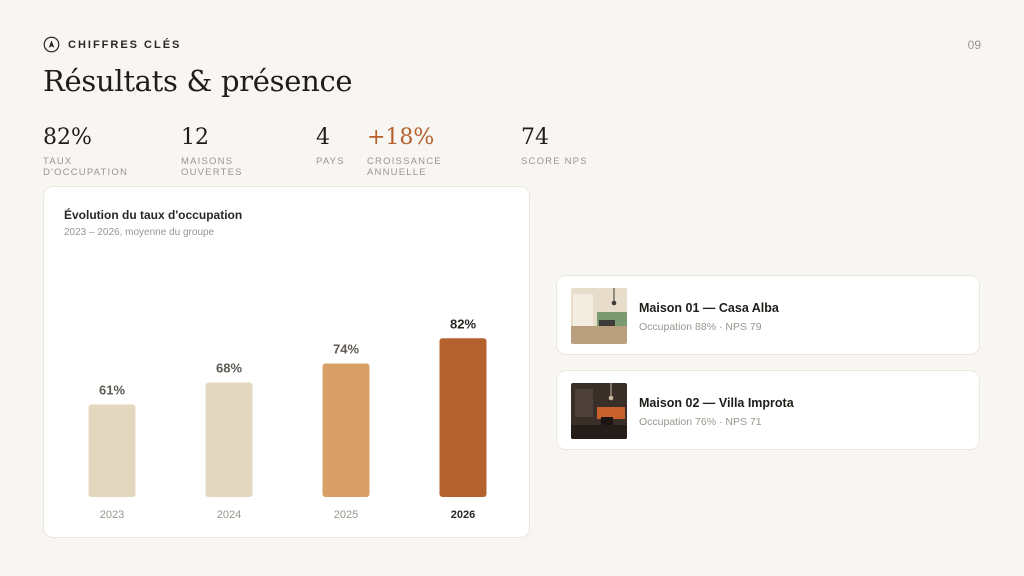 This screenshot has height=576, width=1024. I want to click on value-label-2026: 82%, so click(463, 323).